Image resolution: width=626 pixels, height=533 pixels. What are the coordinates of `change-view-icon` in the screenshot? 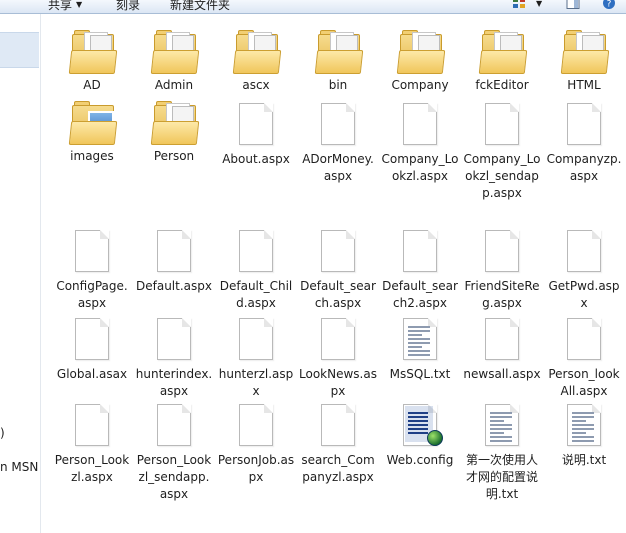 It's located at (519, 4).